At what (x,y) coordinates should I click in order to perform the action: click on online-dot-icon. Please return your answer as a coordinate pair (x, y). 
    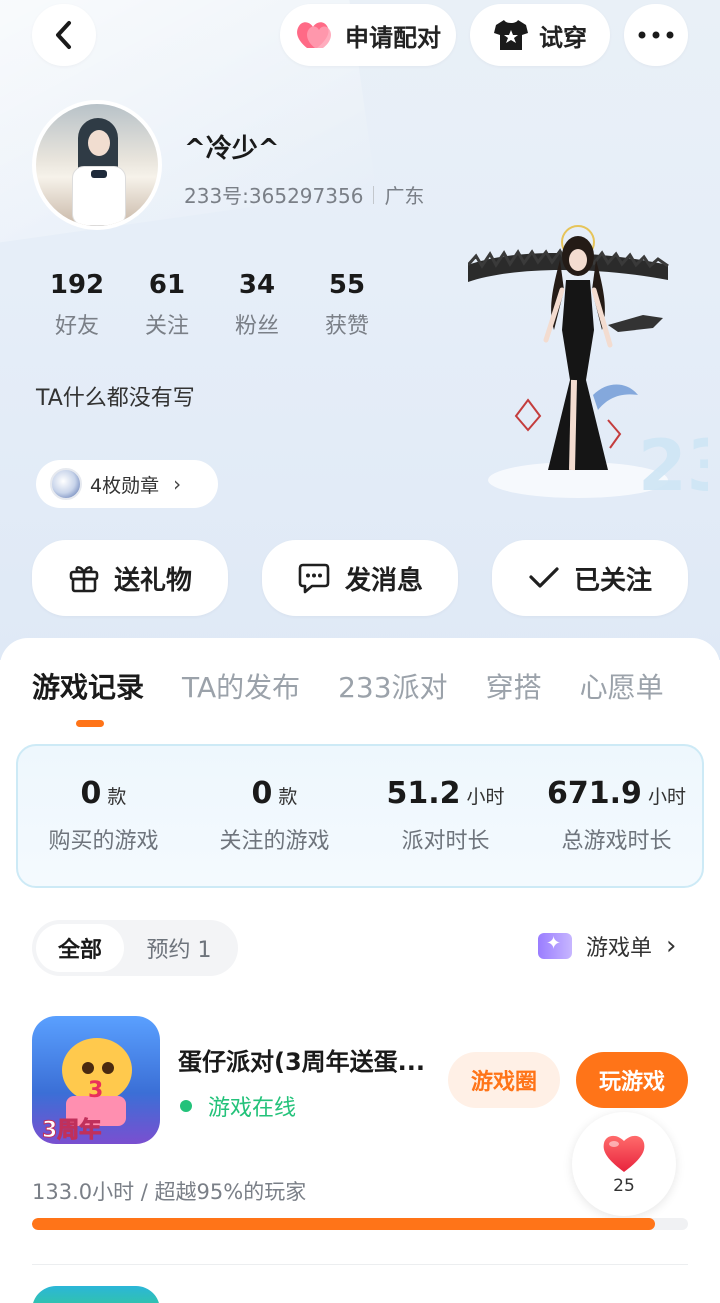
    Looking at the image, I should click on (186, 1106).